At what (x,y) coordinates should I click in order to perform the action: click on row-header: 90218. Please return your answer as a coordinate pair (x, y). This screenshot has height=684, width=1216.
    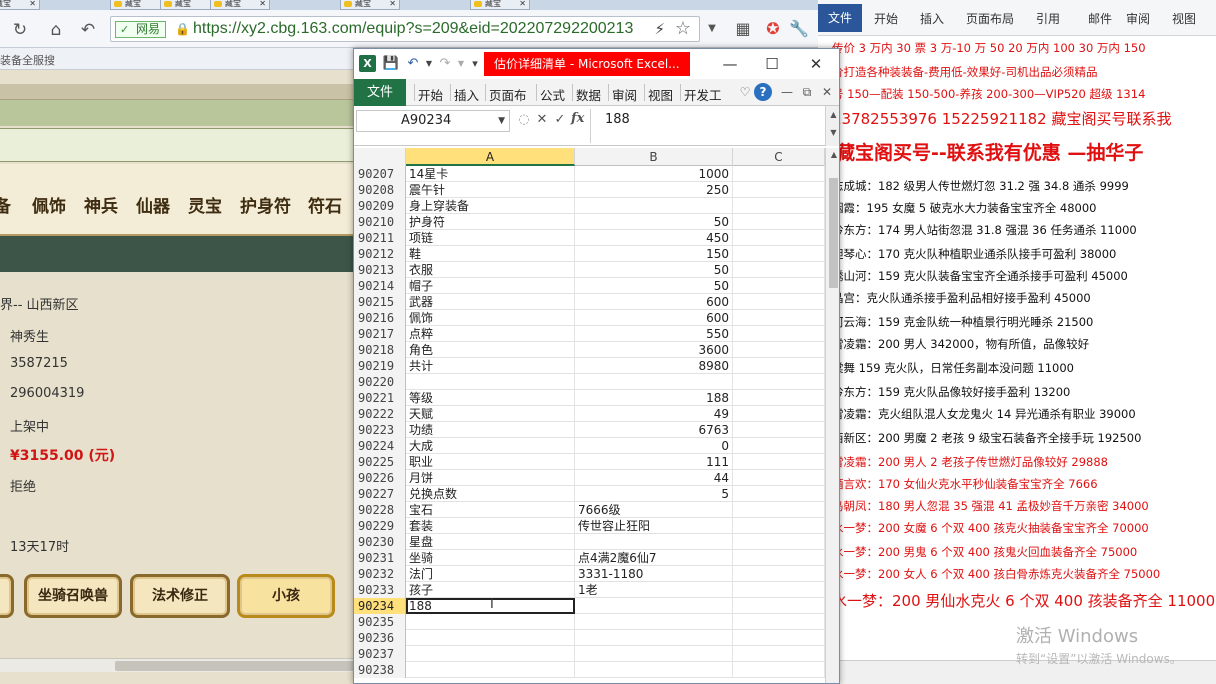
    Looking at the image, I should click on (380, 350).